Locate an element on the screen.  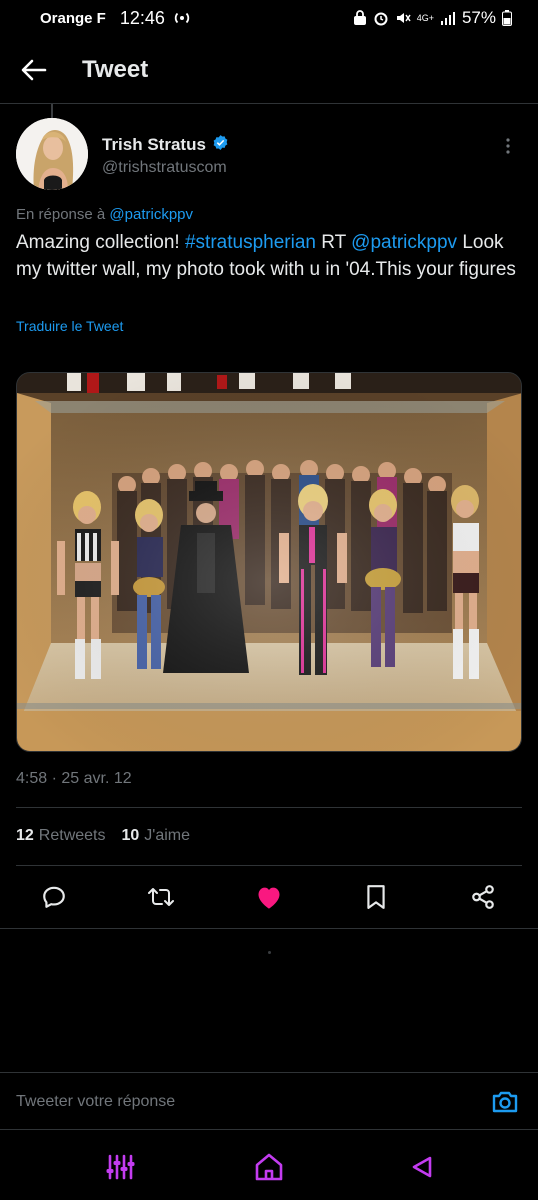
camera-icon is located at coordinates (505, 1102).